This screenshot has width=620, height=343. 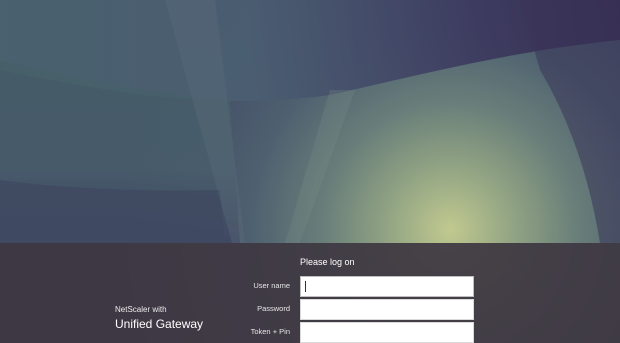 I want to click on username-label: User name, so click(x=271, y=285).